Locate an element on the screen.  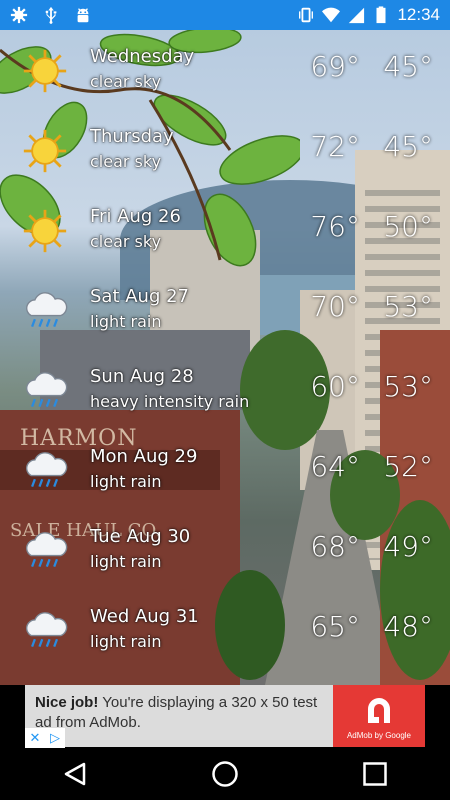
navigation-bar is located at coordinates (225, 774).